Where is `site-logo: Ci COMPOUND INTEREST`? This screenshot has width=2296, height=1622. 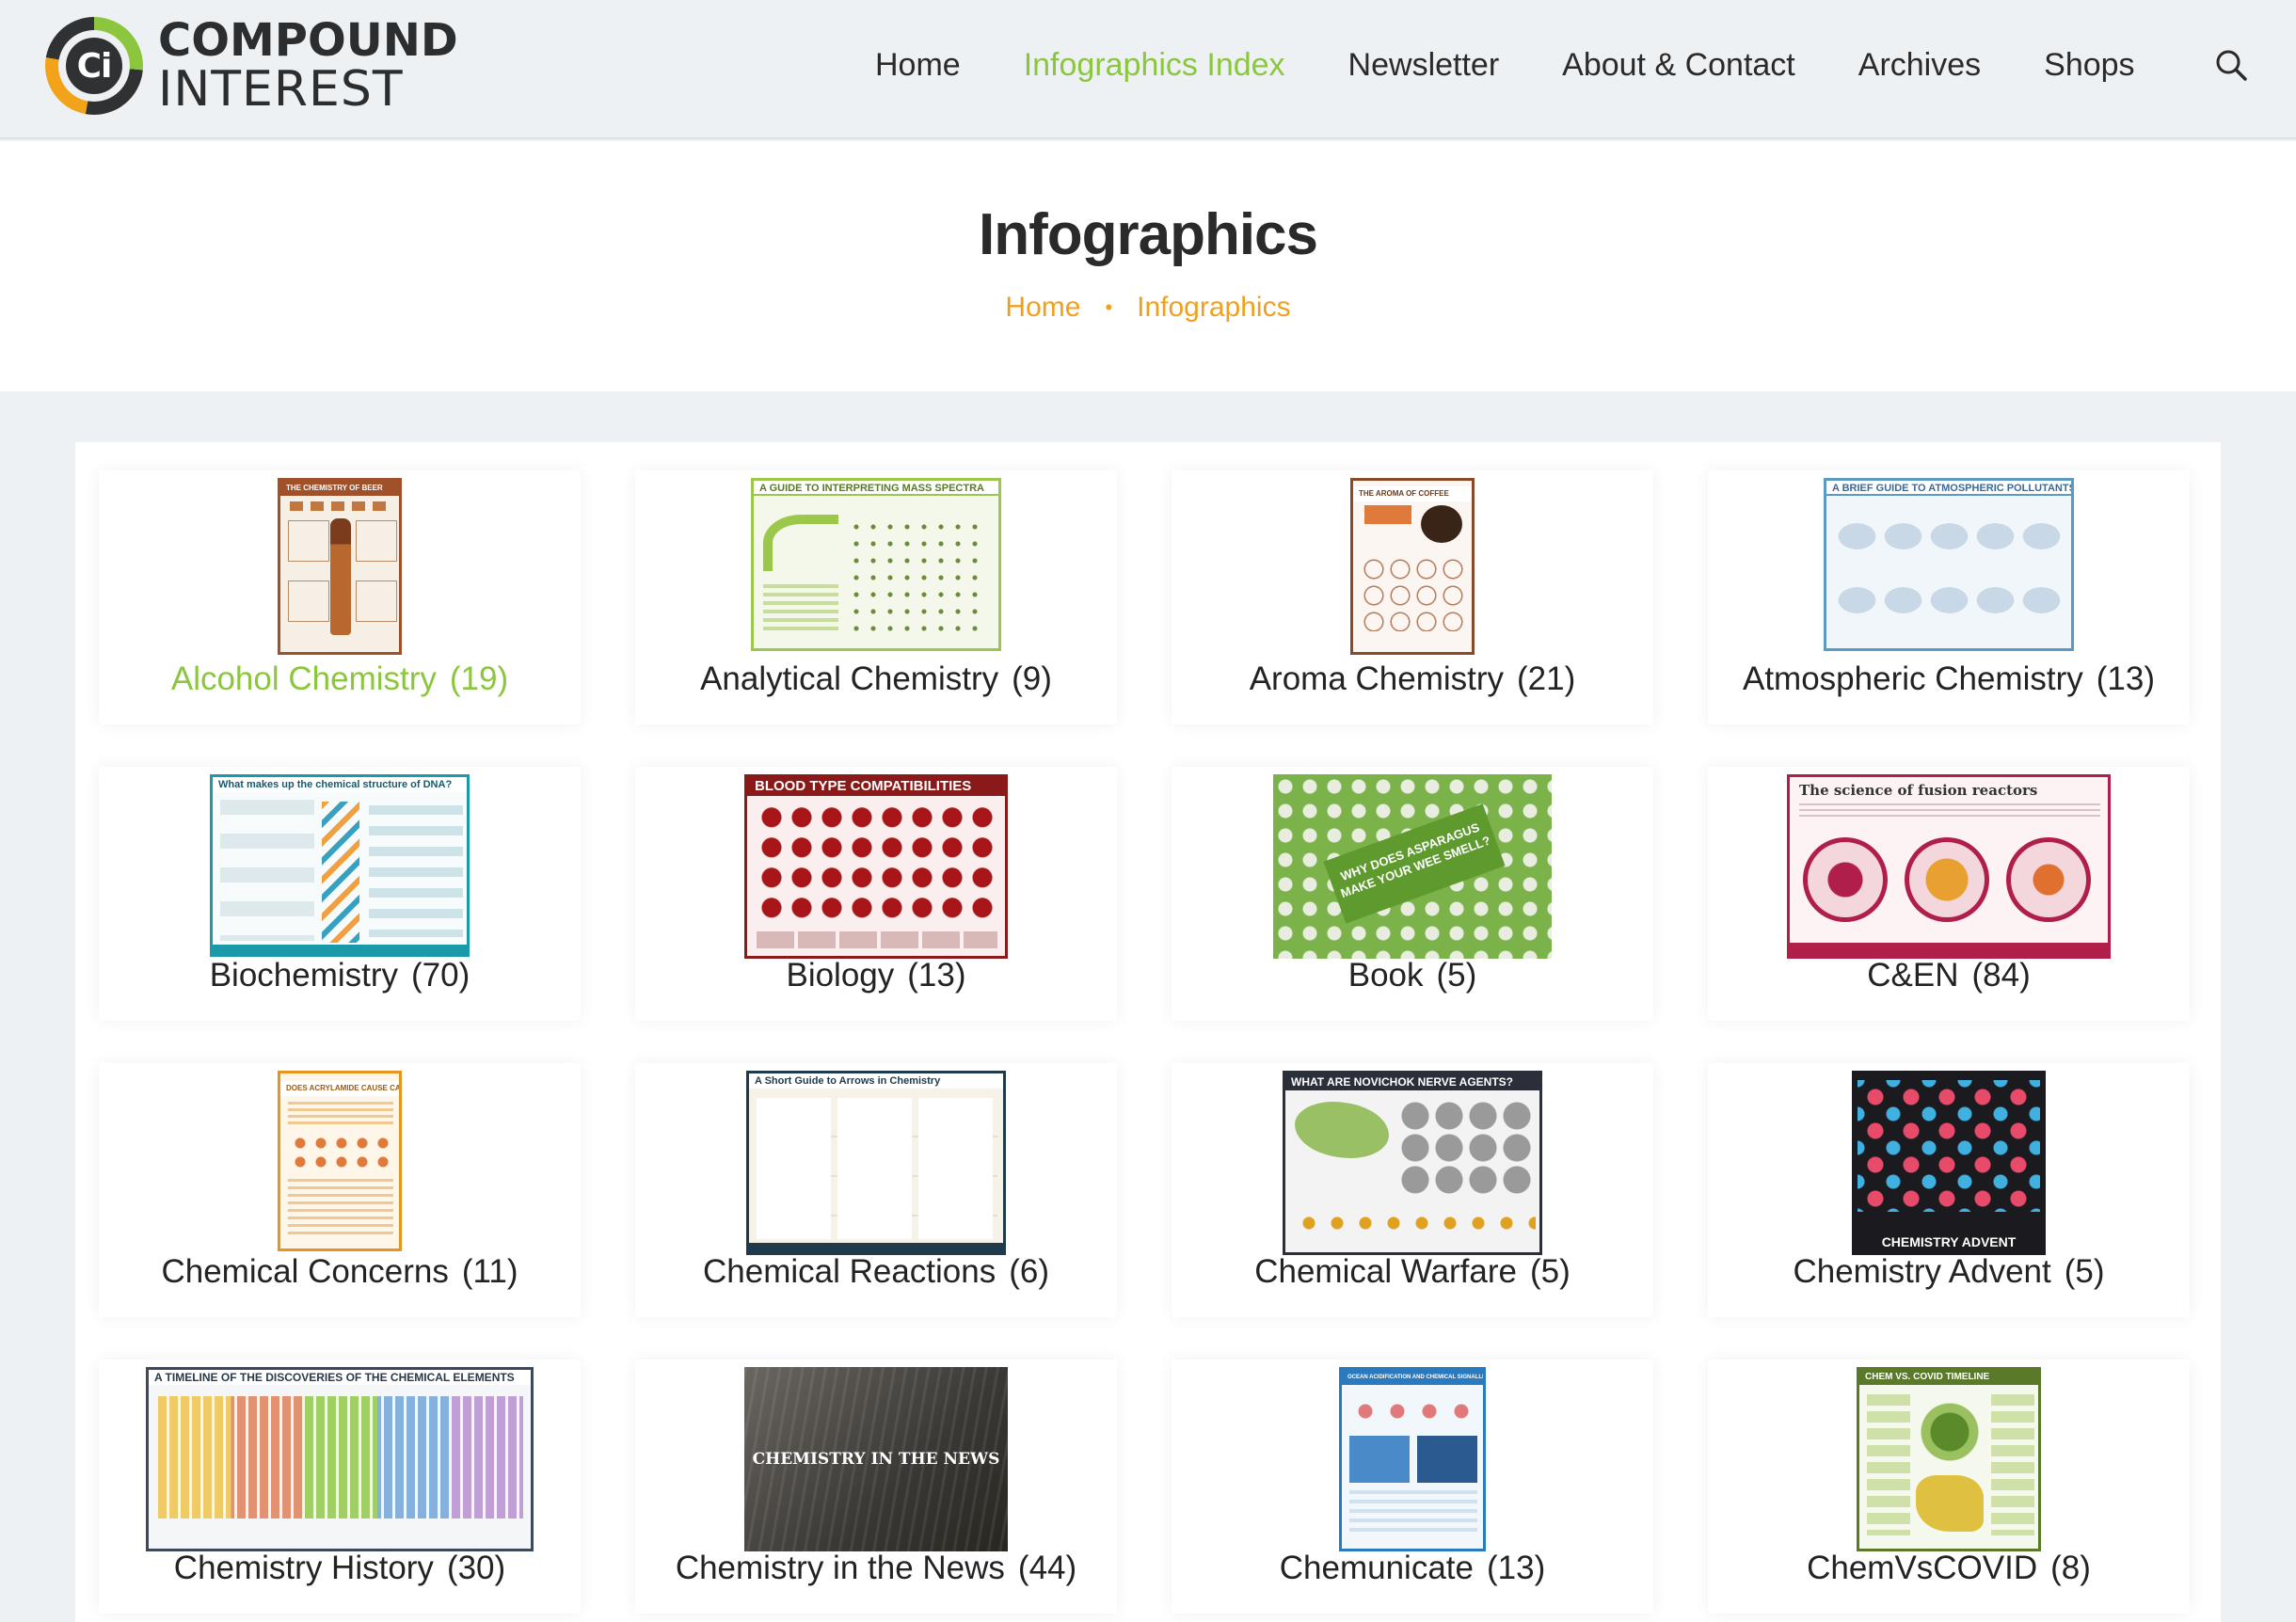
site-logo: Ci COMPOUND INTEREST is located at coordinates (251, 66).